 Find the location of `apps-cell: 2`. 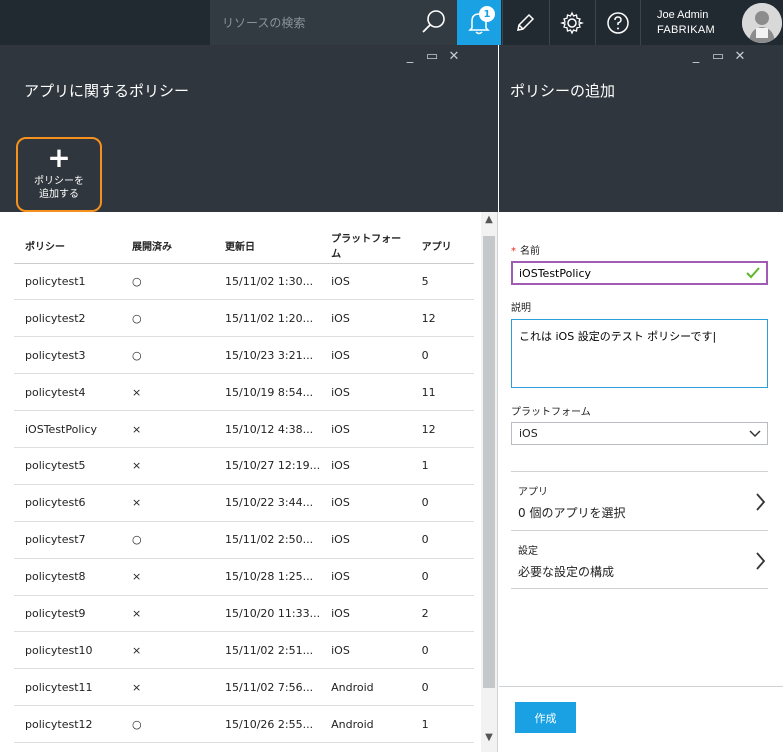

apps-cell: 2 is located at coordinates (442, 614).